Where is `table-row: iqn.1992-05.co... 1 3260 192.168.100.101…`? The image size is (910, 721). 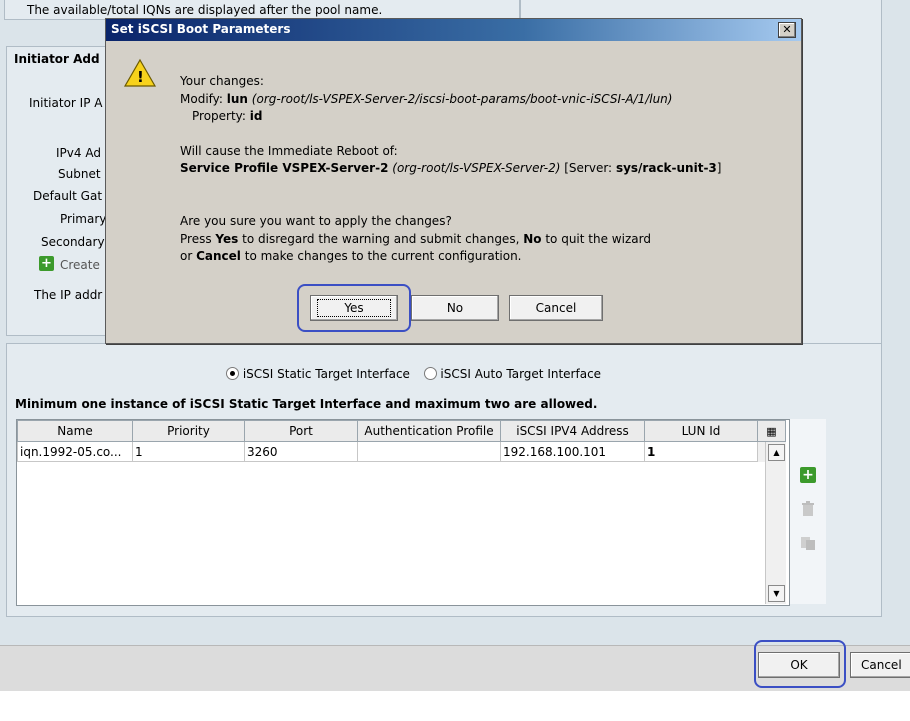
table-row: iqn.1992-05.co... 1 3260 192.168.100.101… is located at coordinates (401, 451).